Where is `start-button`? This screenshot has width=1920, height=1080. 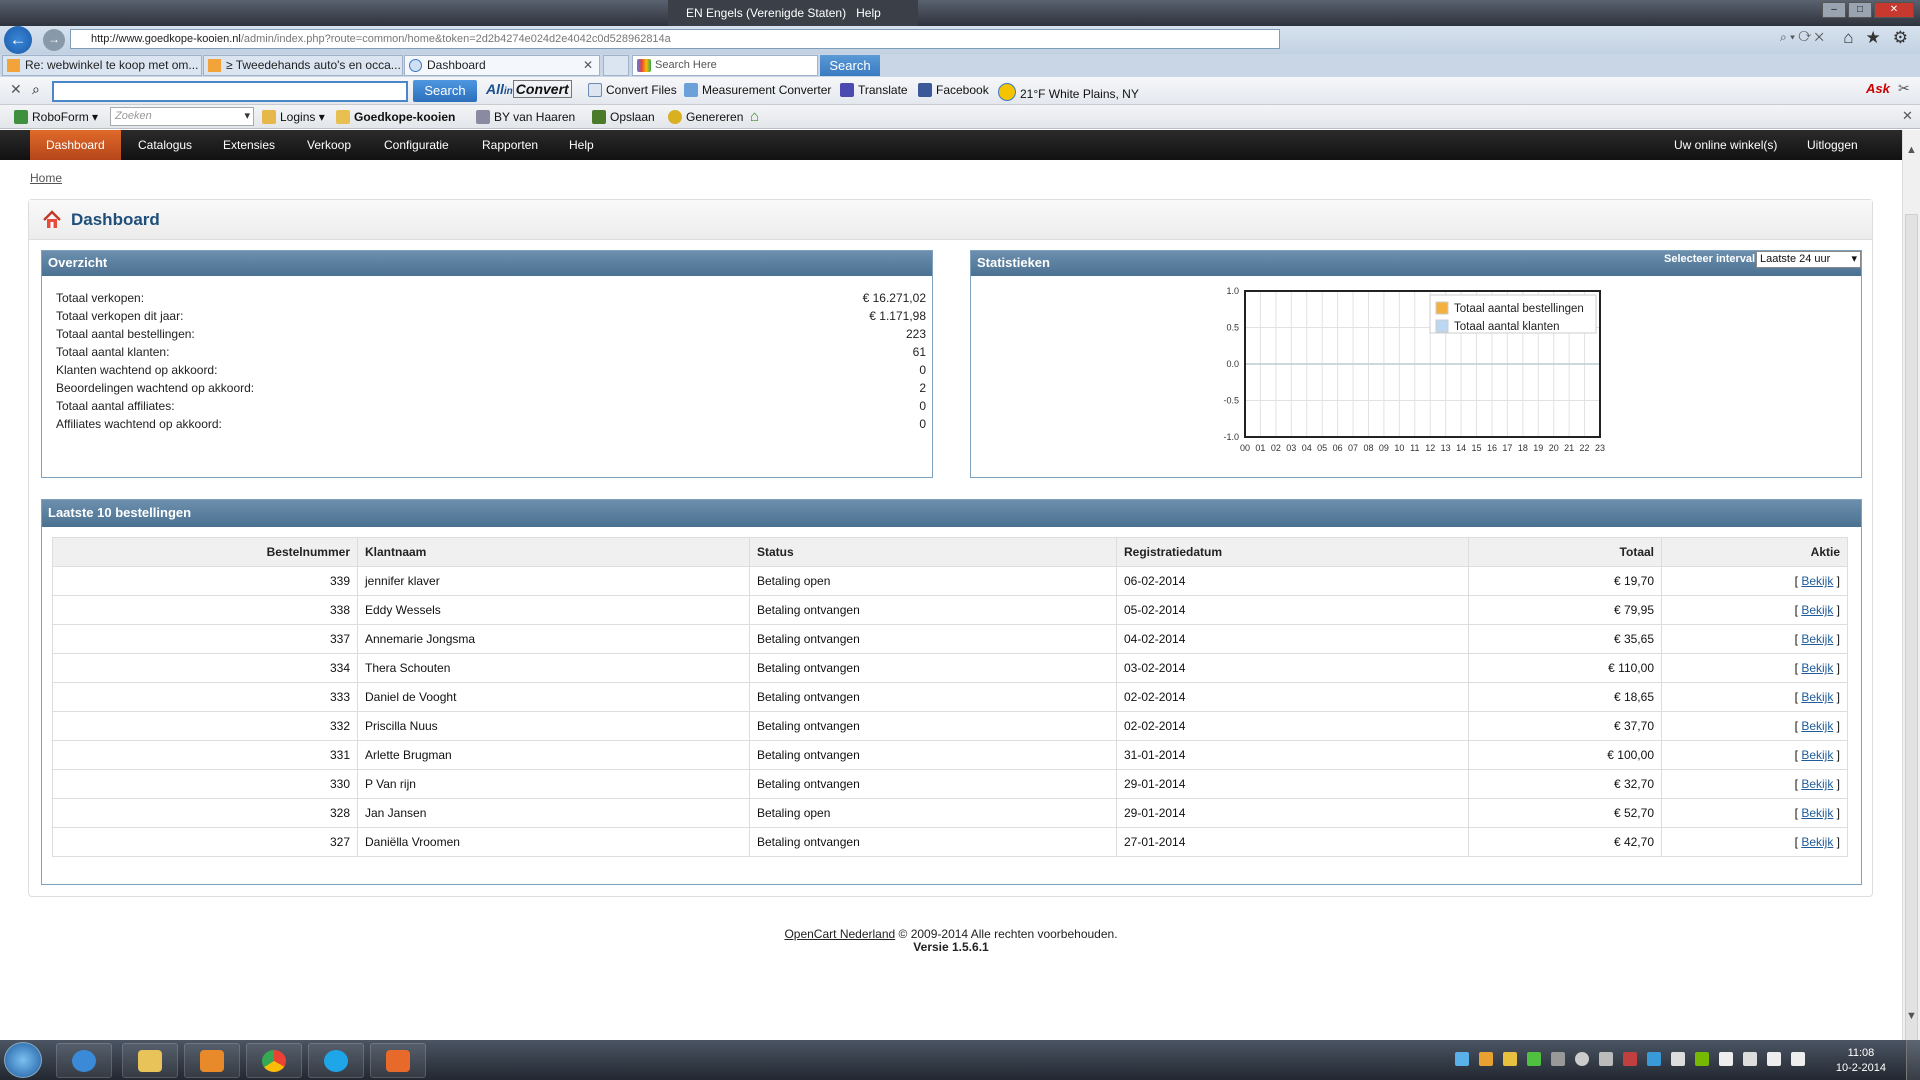
start-button is located at coordinates (23, 1060).